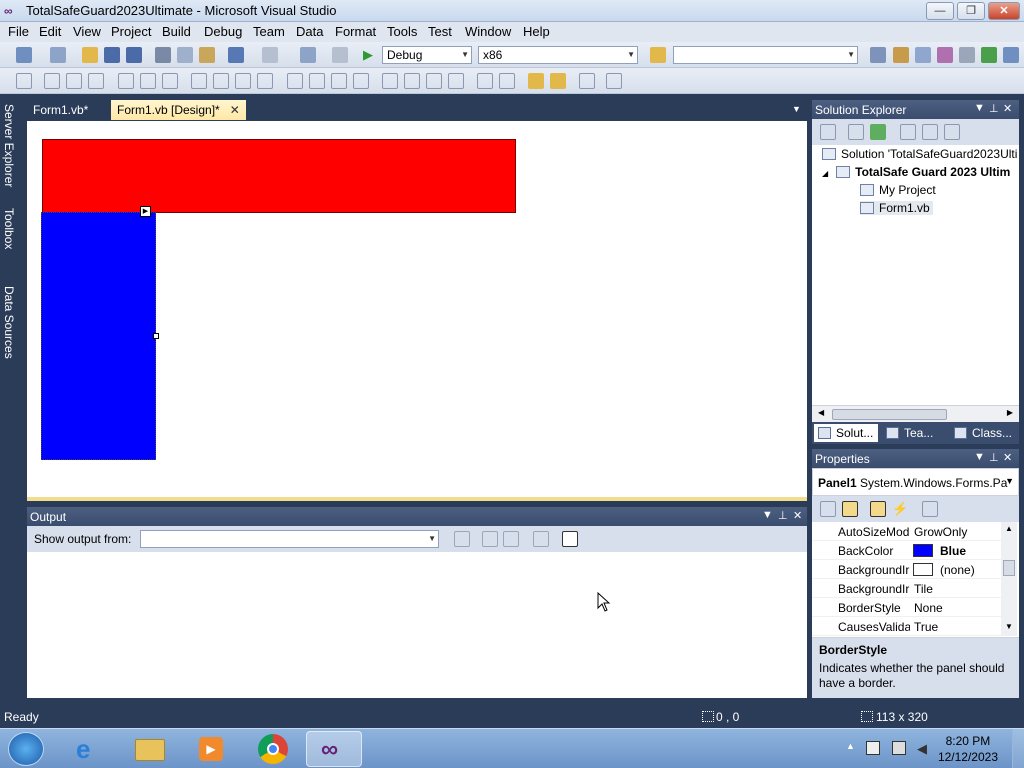 This screenshot has height=768, width=1024. I want to click on categorized-icon, so click(828, 509).